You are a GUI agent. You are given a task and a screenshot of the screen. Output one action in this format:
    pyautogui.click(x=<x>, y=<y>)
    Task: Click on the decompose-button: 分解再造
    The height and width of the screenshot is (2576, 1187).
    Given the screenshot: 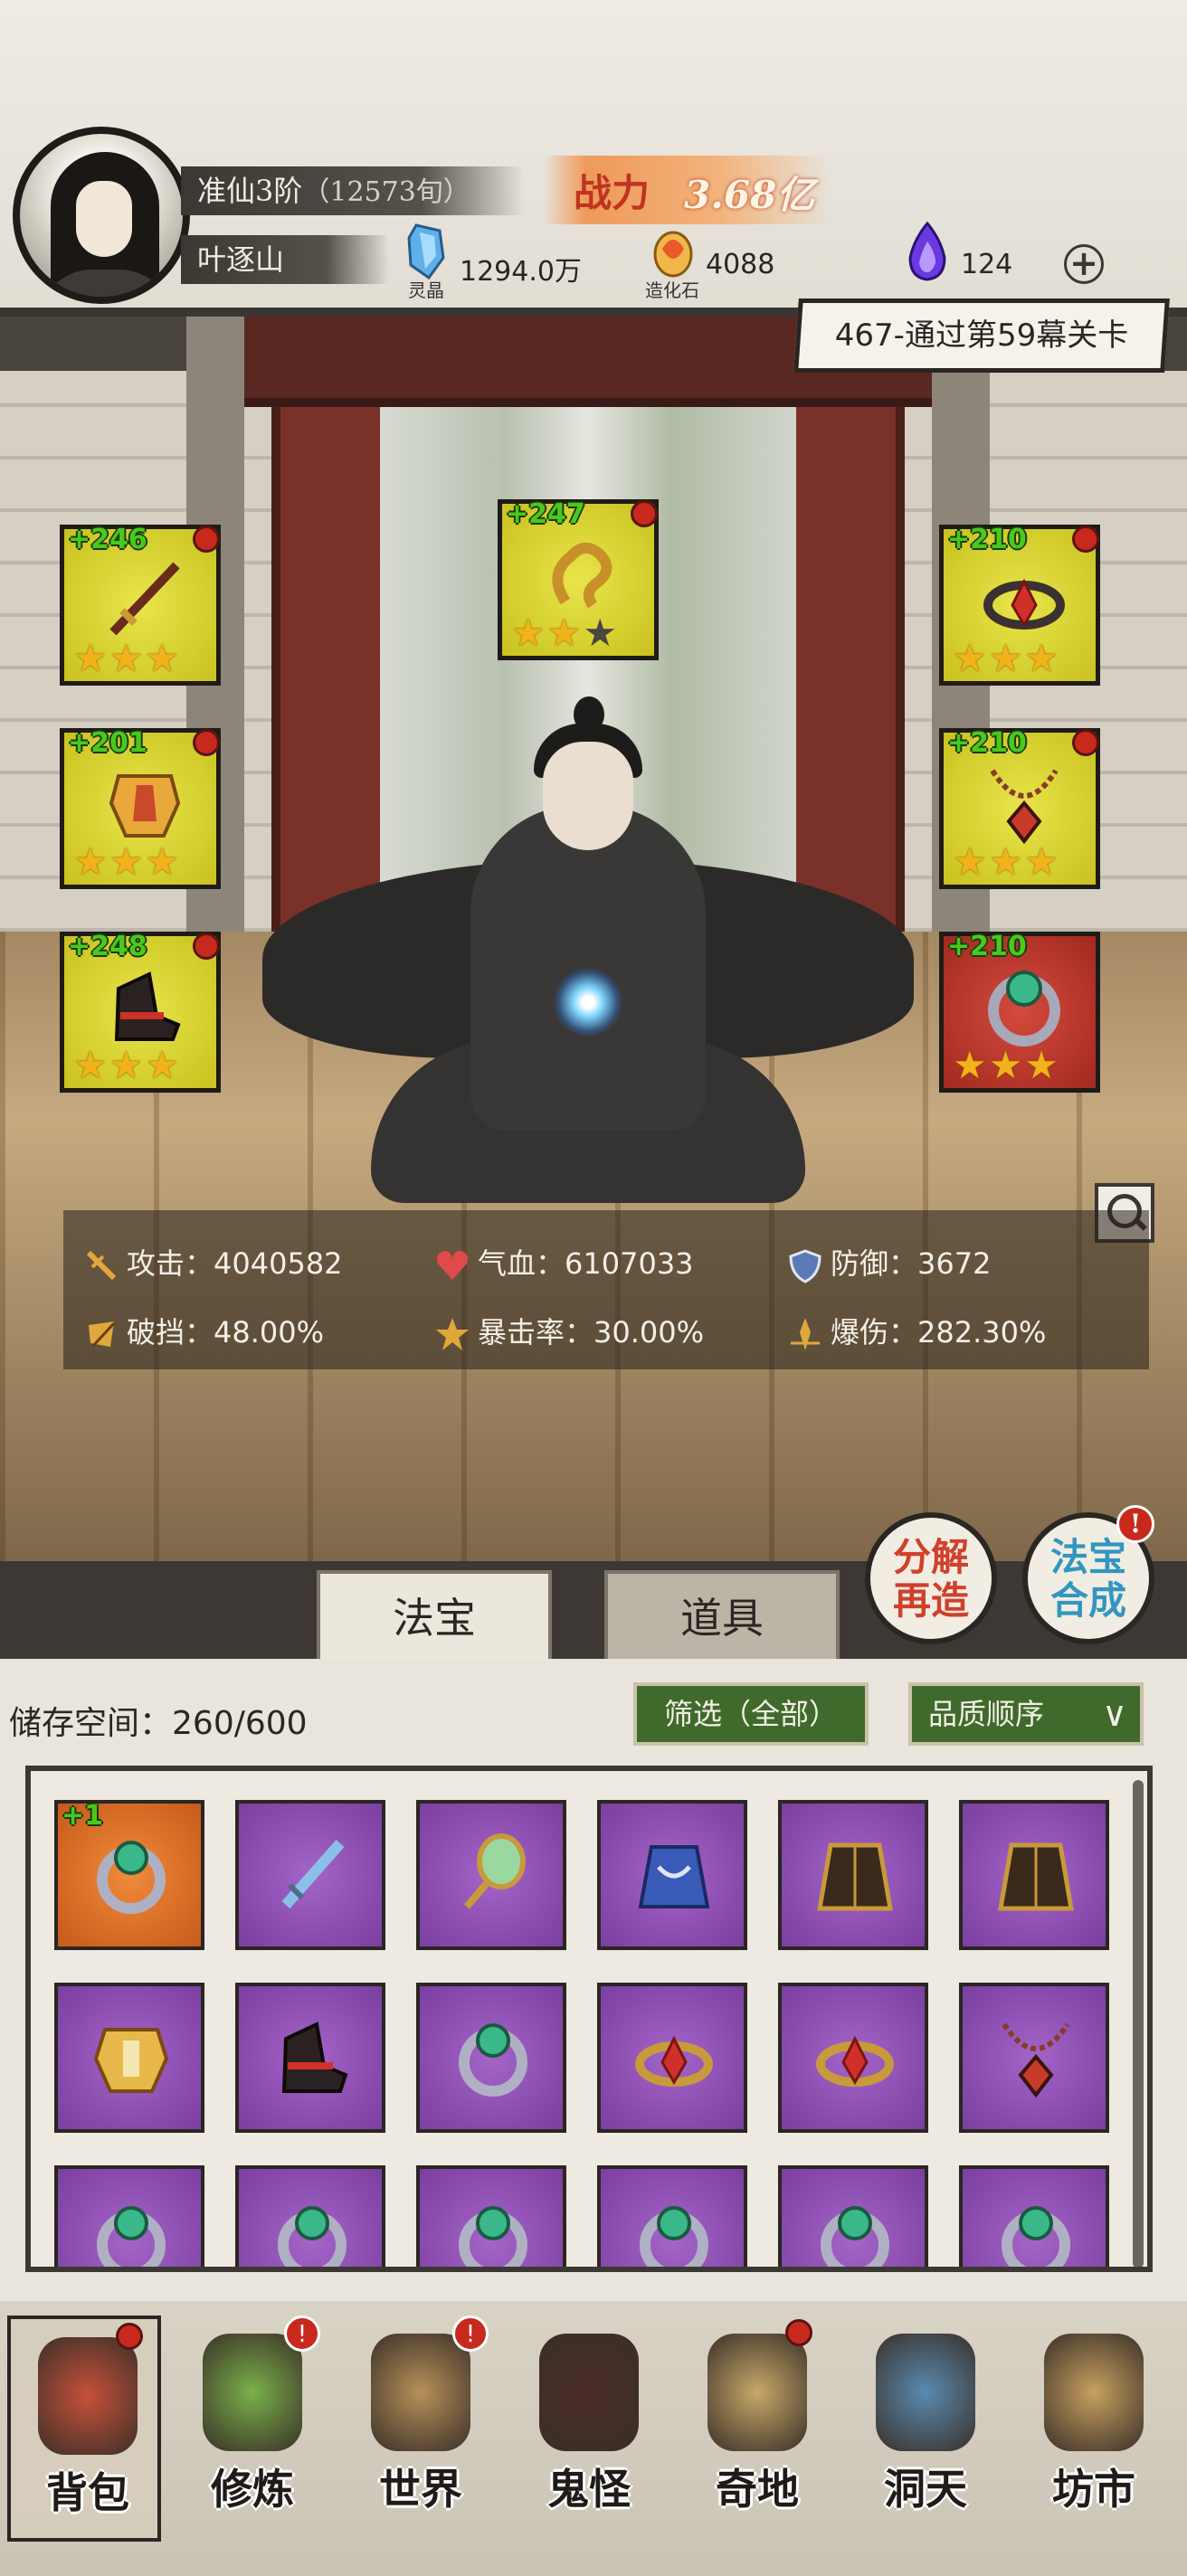 What is the action you would take?
    pyautogui.click(x=931, y=1578)
    